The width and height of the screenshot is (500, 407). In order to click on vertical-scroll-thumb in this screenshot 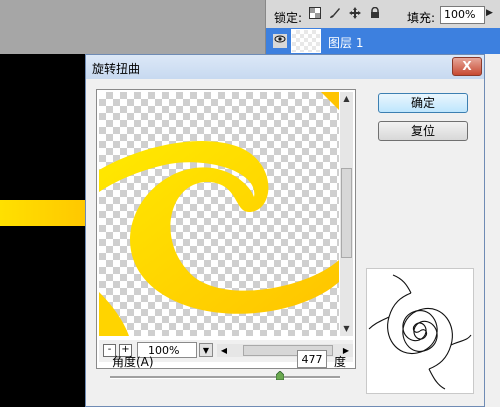, I will do `click(346, 213)`.